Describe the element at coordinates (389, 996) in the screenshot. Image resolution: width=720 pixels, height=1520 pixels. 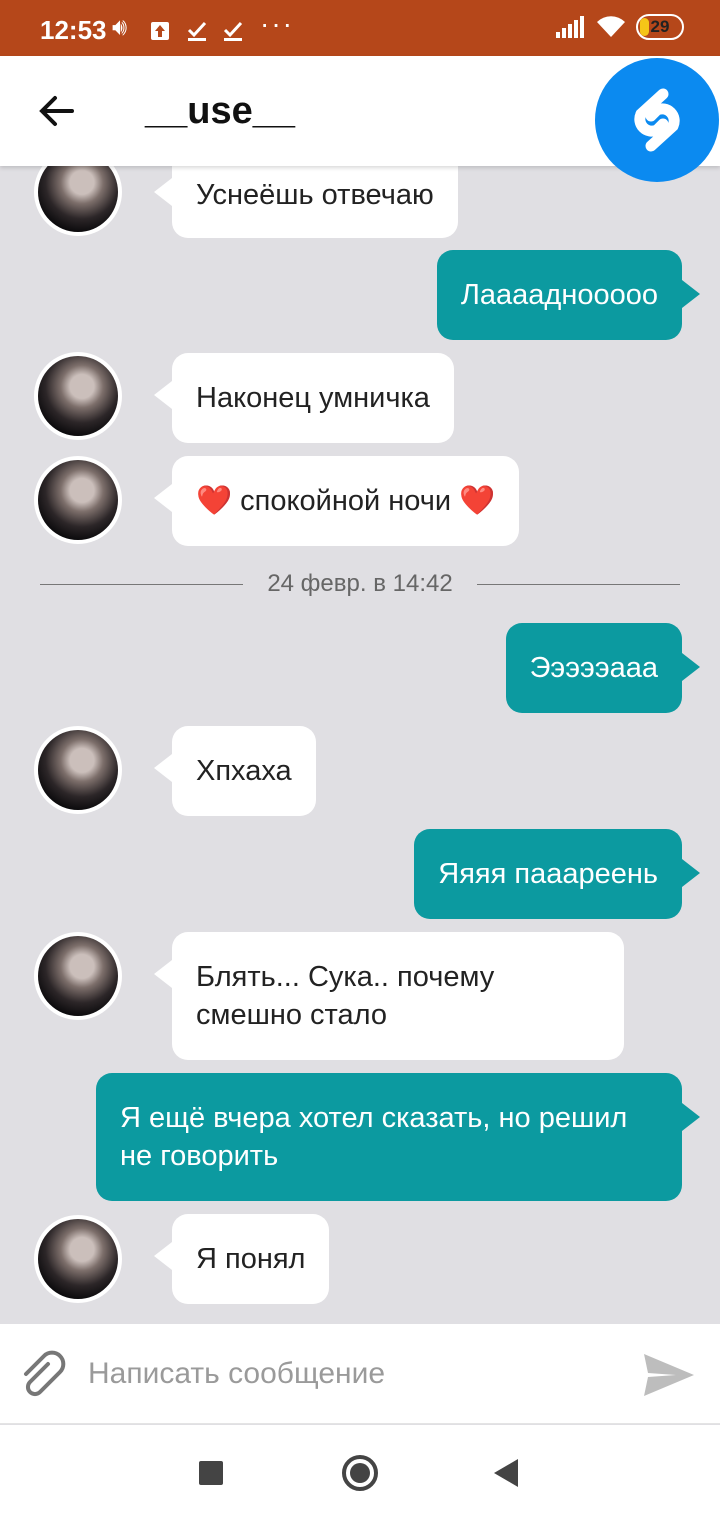
I see `message-incoming: Блять... Сука.. почему смешно стало` at that location.